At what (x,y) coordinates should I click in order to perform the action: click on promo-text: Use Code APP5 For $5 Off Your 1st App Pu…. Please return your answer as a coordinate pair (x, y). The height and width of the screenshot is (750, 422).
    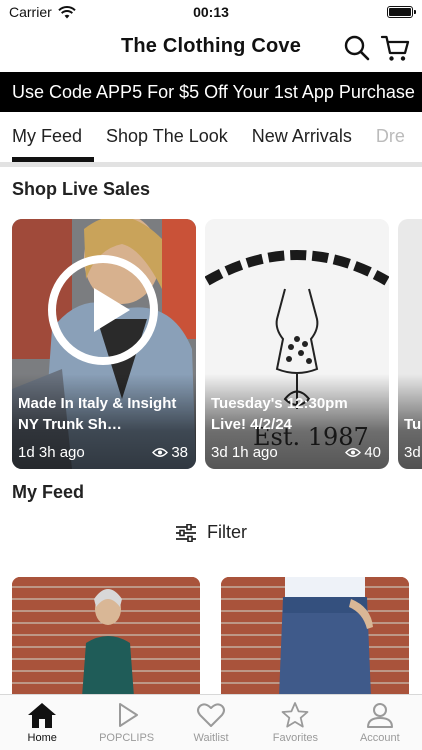
    Looking at the image, I should click on (213, 91).